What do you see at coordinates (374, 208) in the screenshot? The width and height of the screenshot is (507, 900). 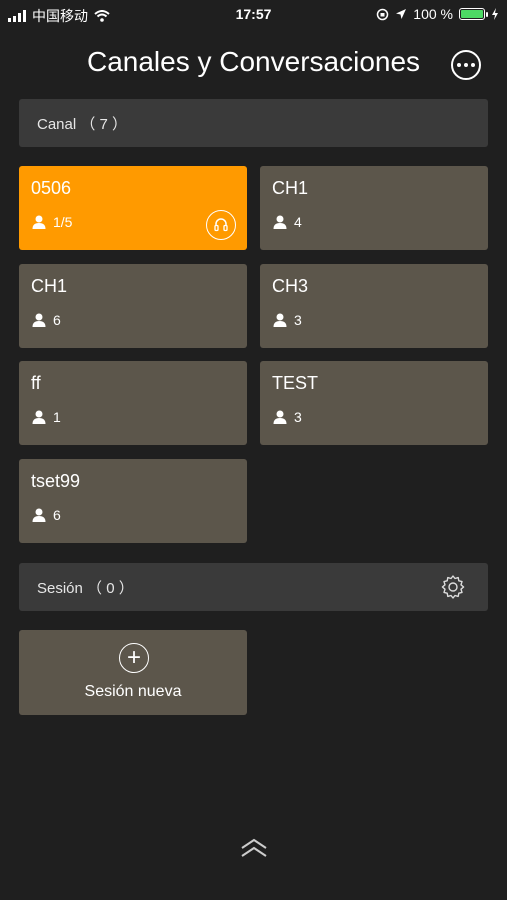 I see `channel-card: CH1 4` at bounding box center [374, 208].